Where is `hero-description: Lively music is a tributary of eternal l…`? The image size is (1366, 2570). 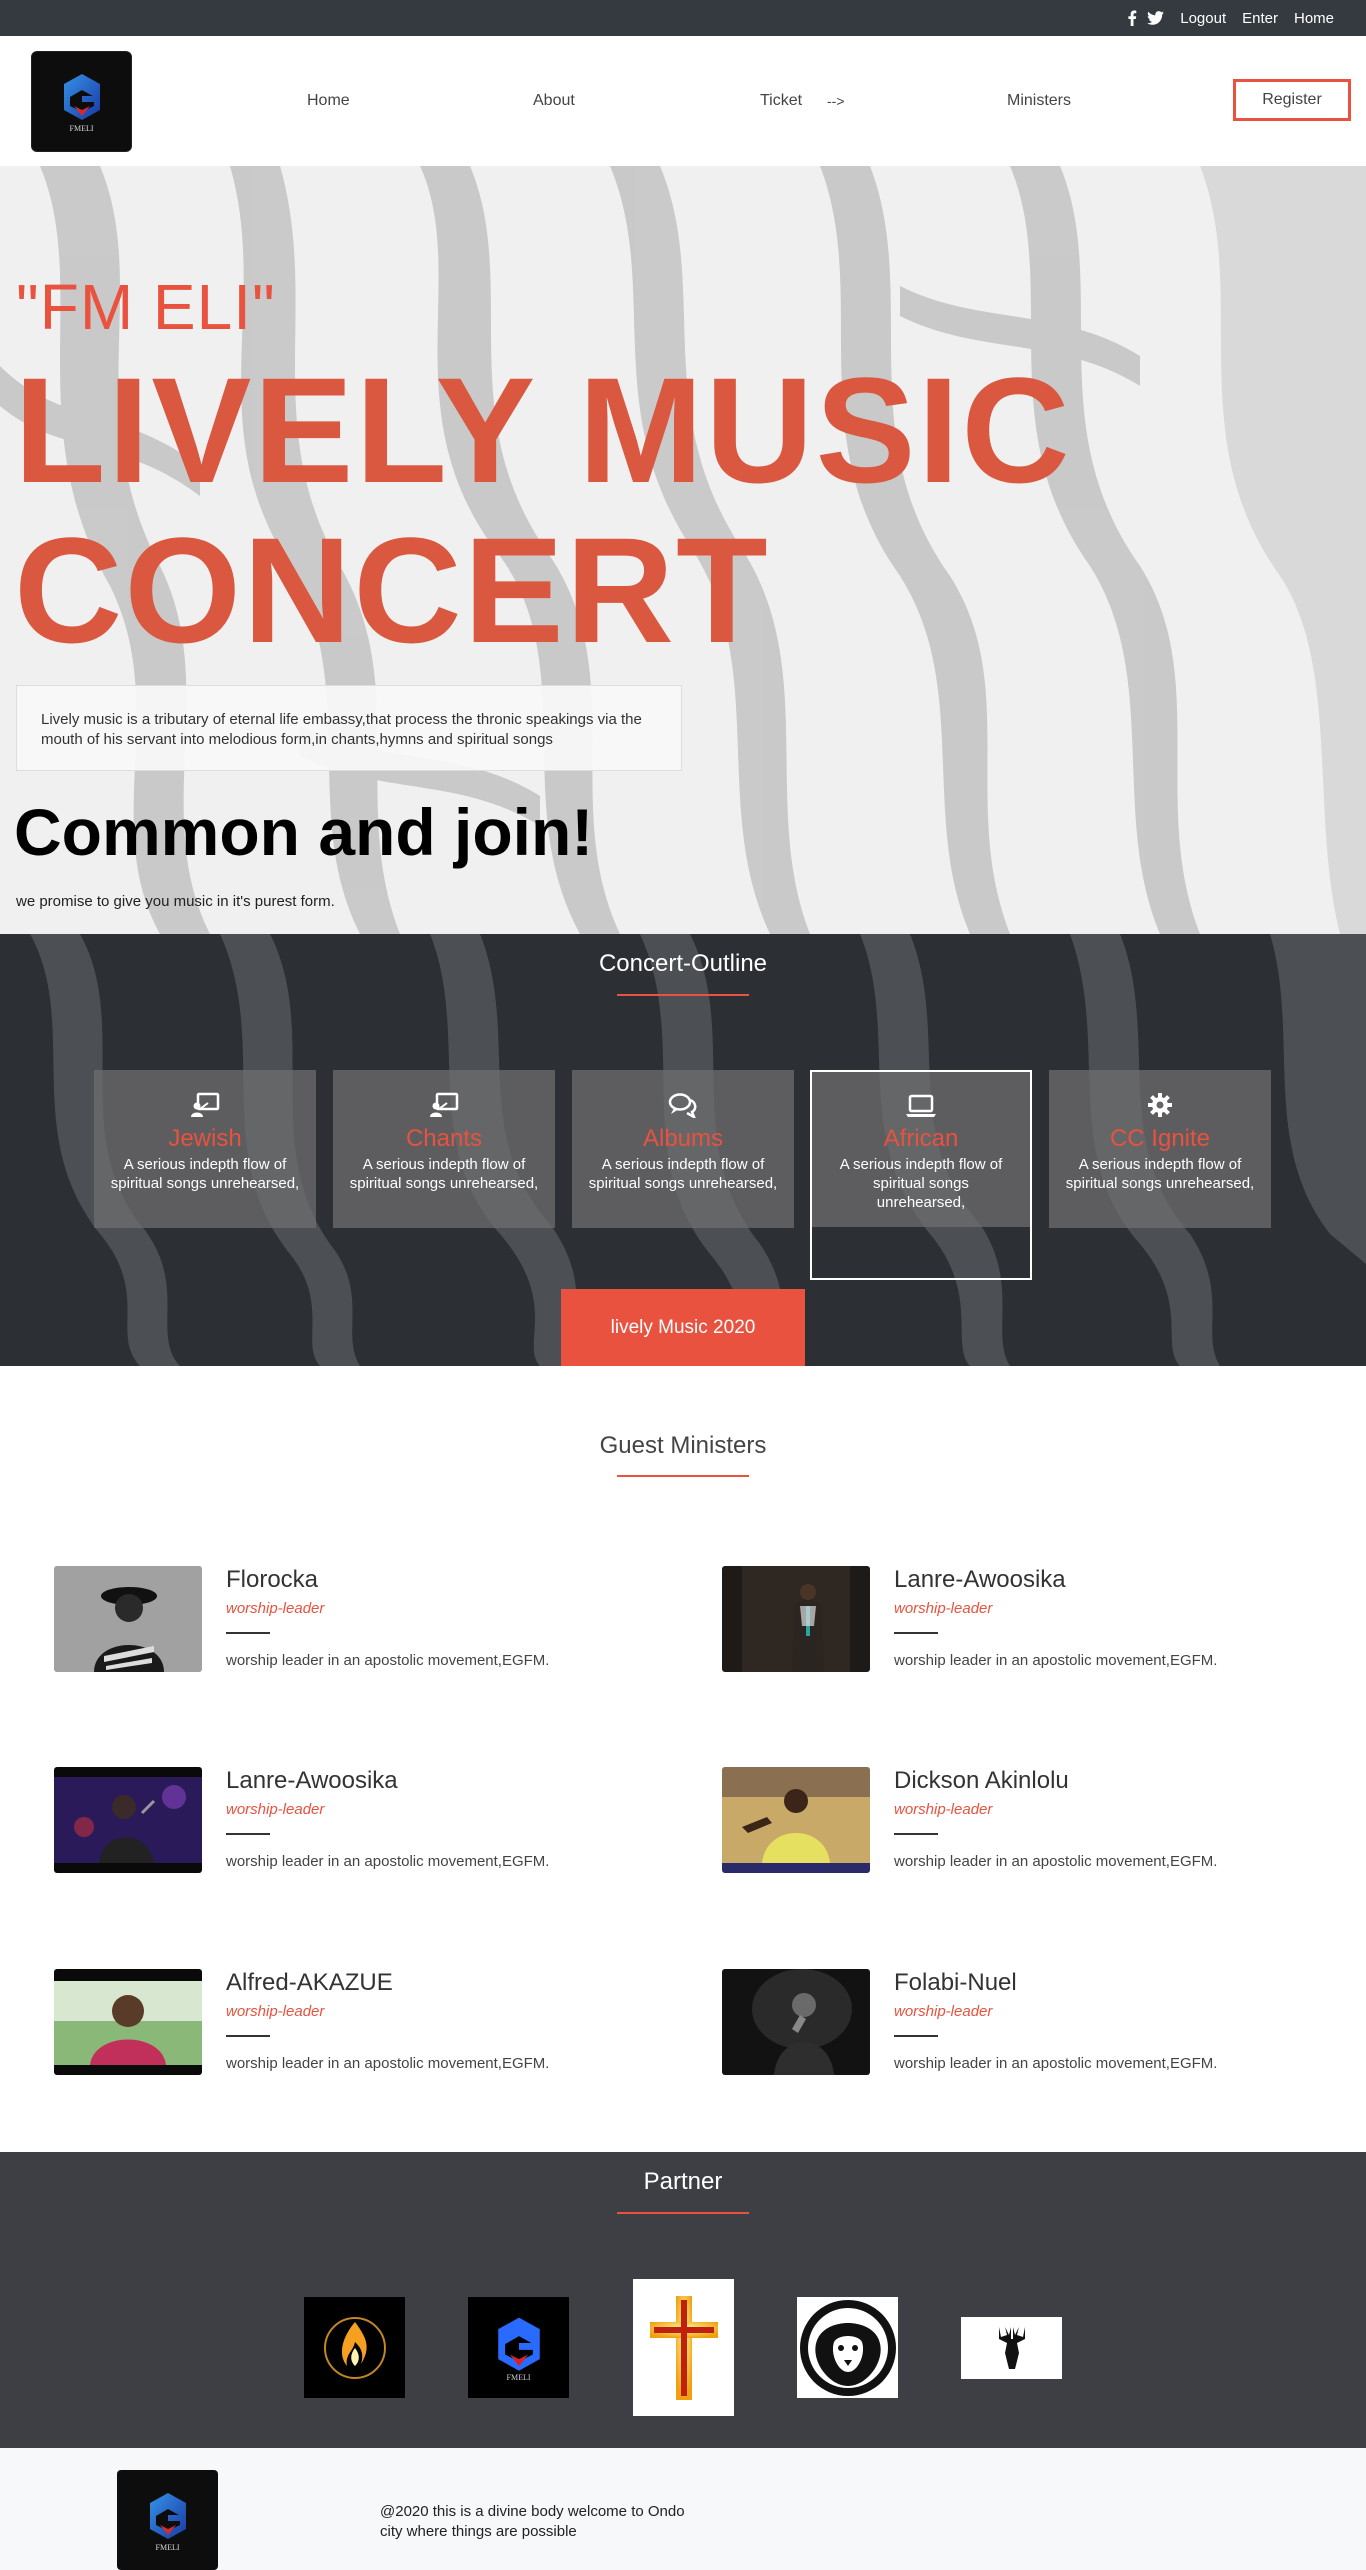 hero-description: Lively music is a tributary of eternal l… is located at coordinates (349, 728).